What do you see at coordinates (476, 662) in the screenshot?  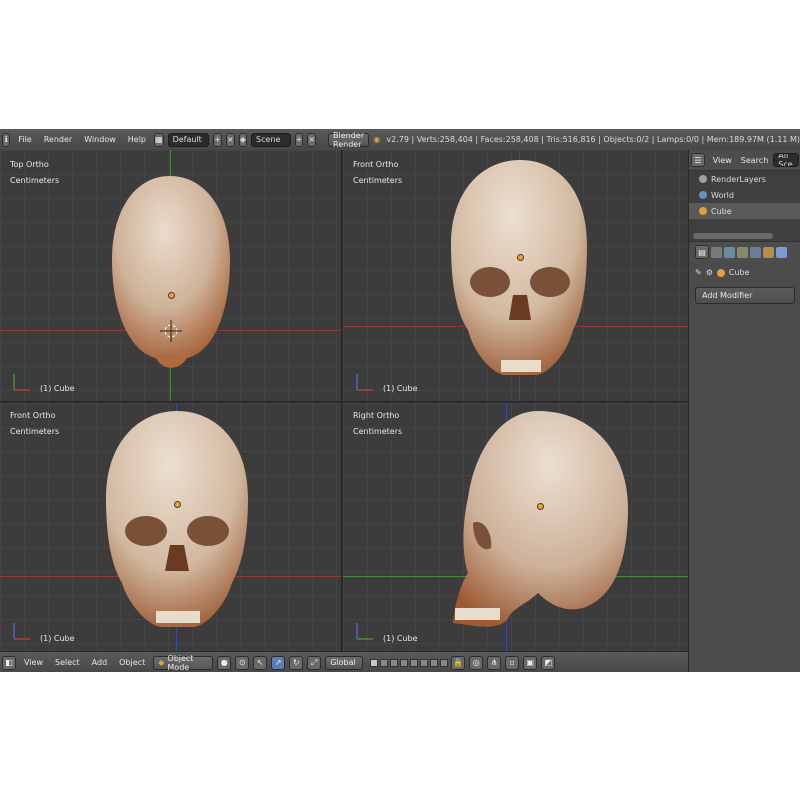 I see `proportional-edit-icon: ◎` at bounding box center [476, 662].